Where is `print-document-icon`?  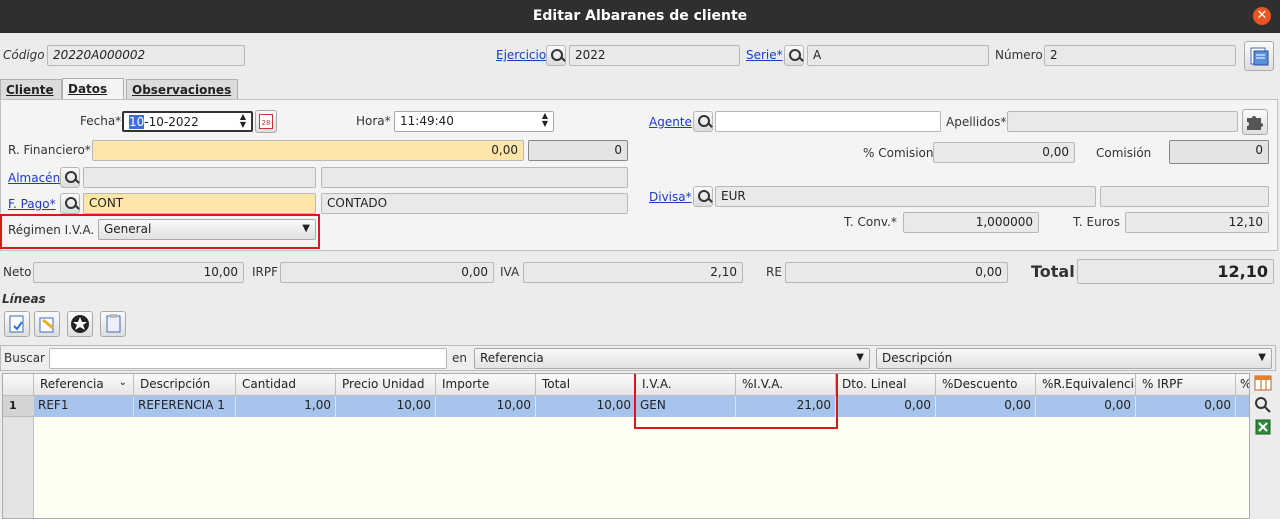 print-document-icon is located at coordinates (1259, 56).